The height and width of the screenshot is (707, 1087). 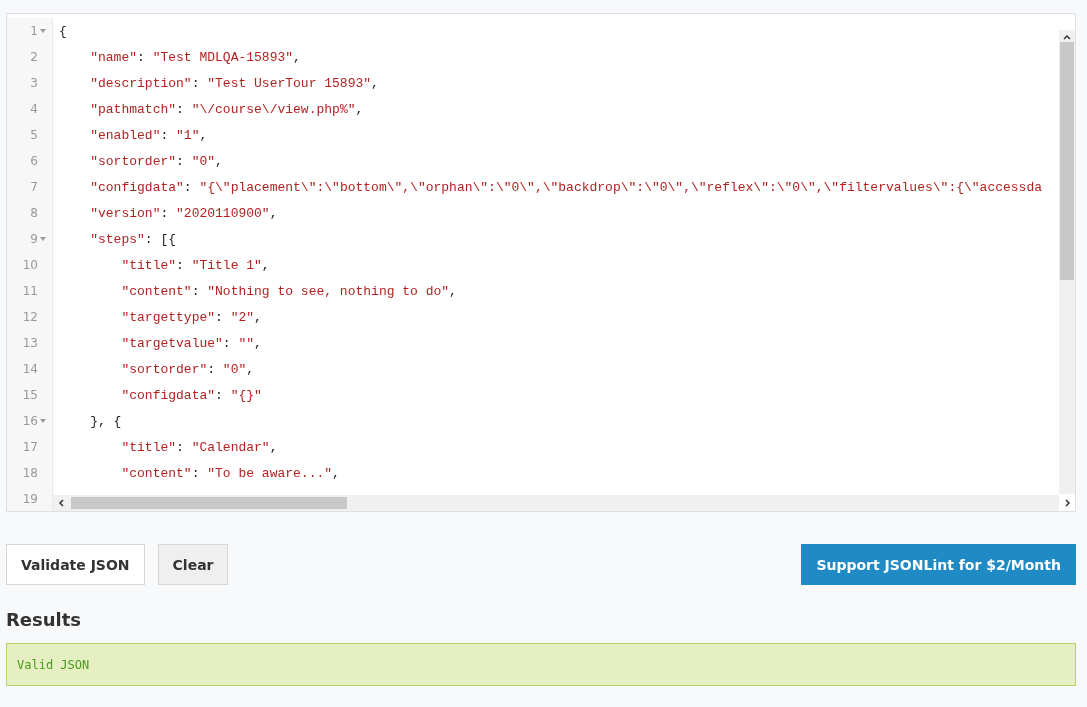 I want to click on line-number: 16, so click(x=30, y=421).